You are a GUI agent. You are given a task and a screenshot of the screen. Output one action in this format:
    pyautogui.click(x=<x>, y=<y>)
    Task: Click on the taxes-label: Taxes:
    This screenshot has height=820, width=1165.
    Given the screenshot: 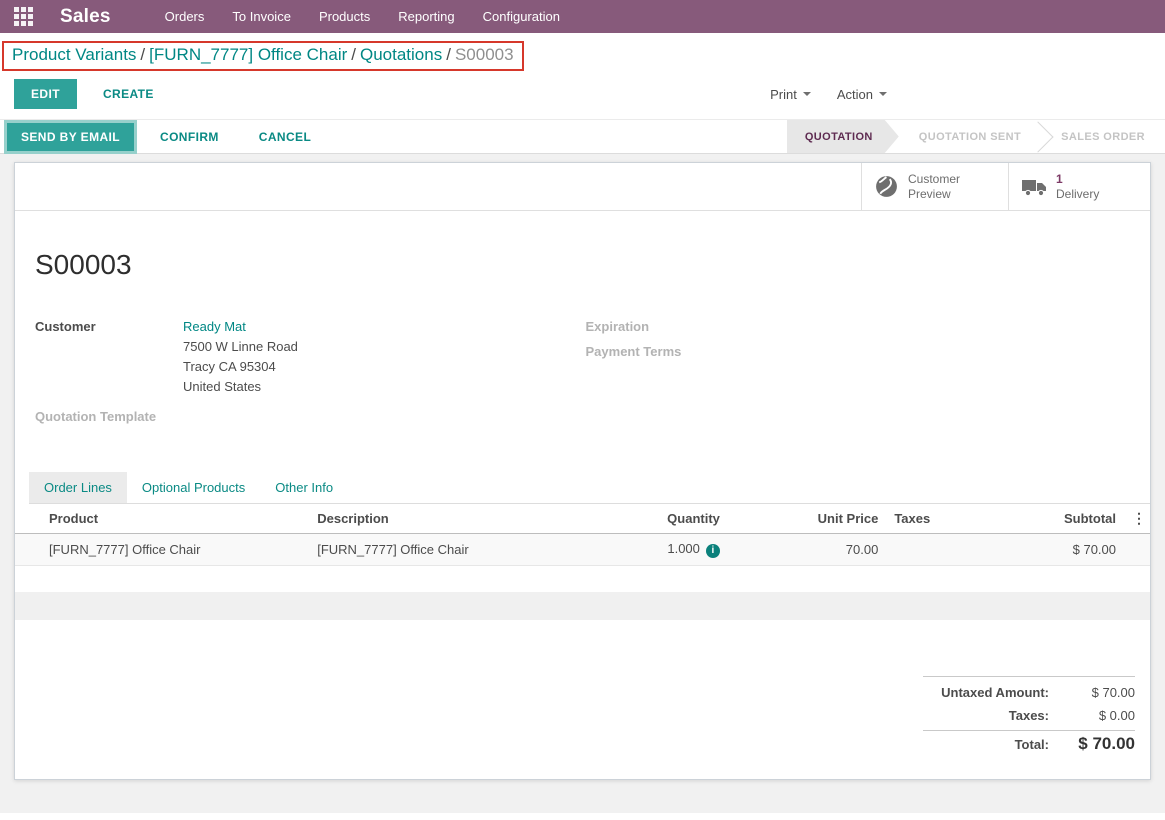 What is the action you would take?
    pyautogui.click(x=1028, y=715)
    